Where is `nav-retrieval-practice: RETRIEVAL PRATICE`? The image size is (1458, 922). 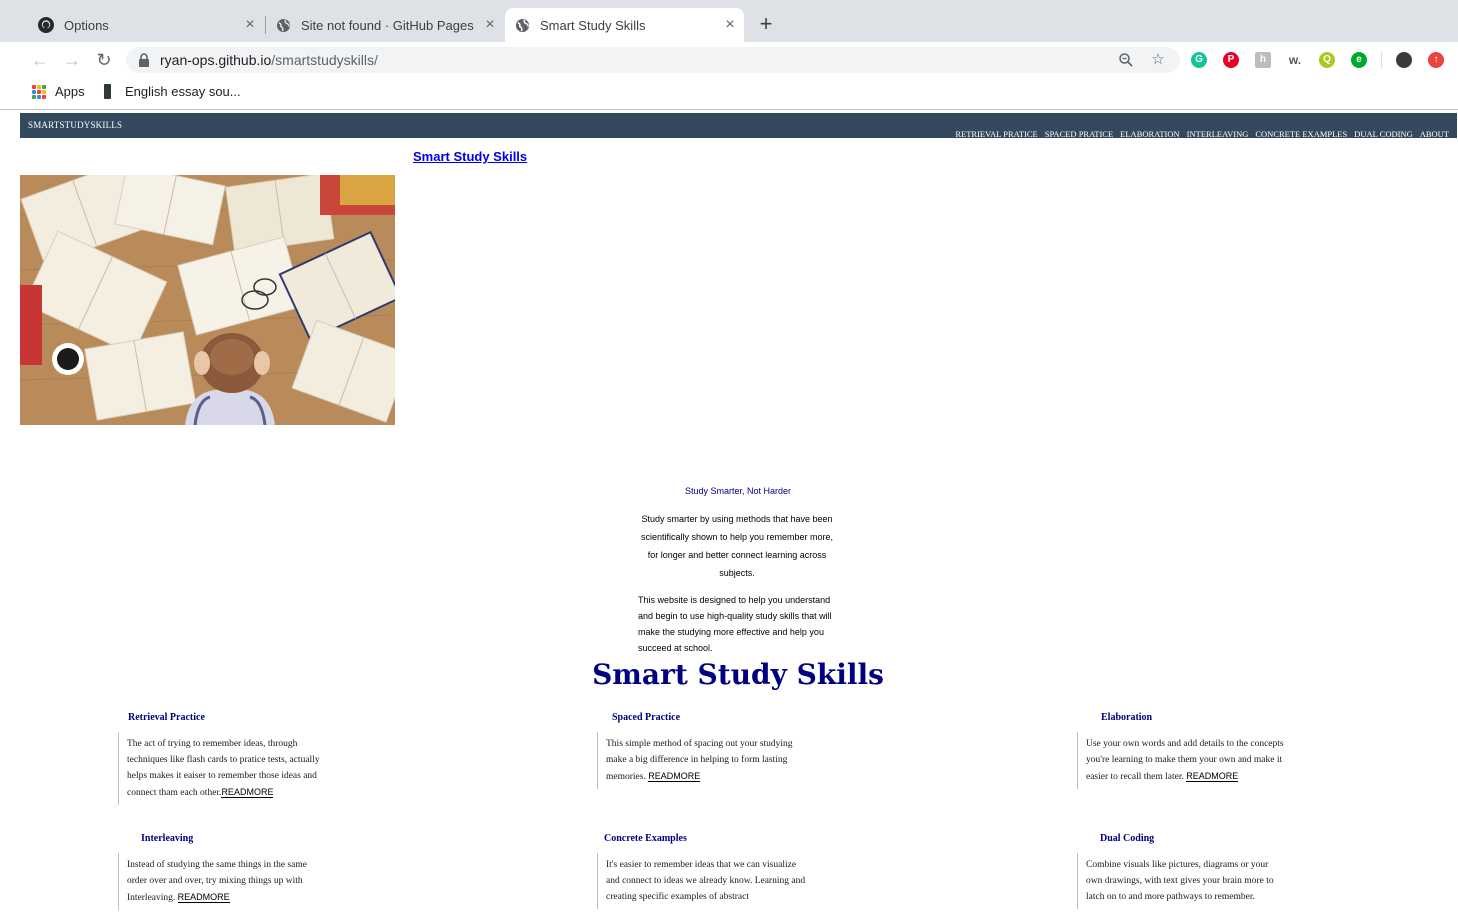
nav-retrieval-practice: RETRIEVAL PRATICE is located at coordinates (996, 134).